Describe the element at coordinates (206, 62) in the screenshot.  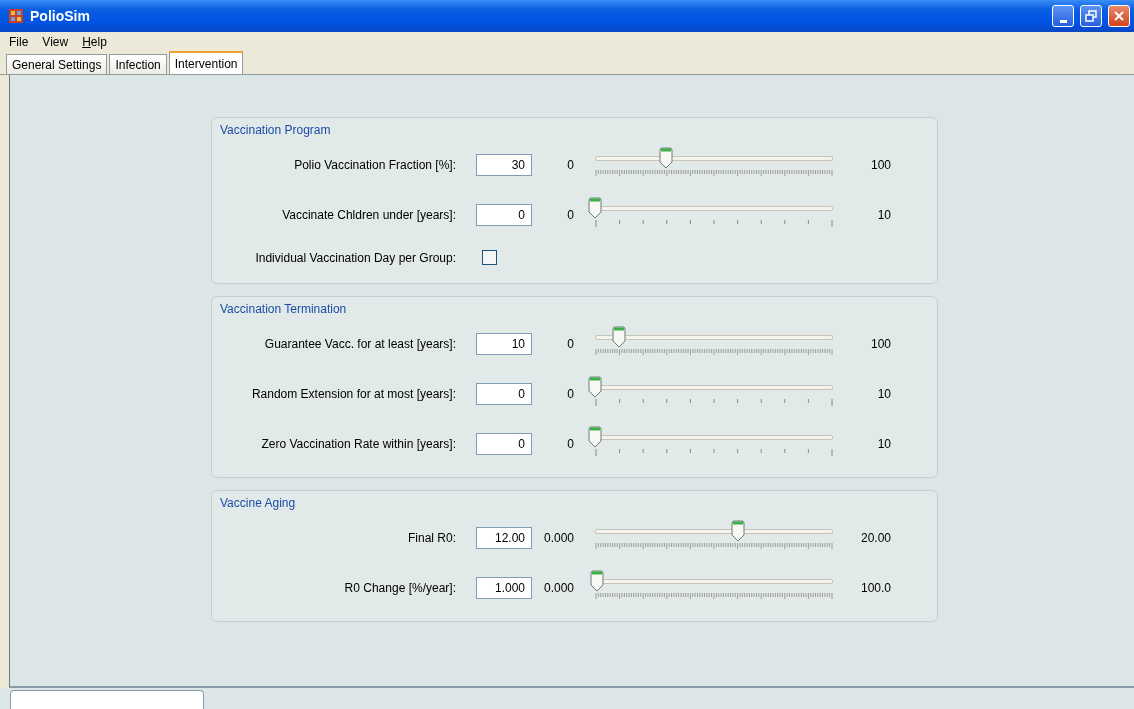
I see `tab: Intervention` at that location.